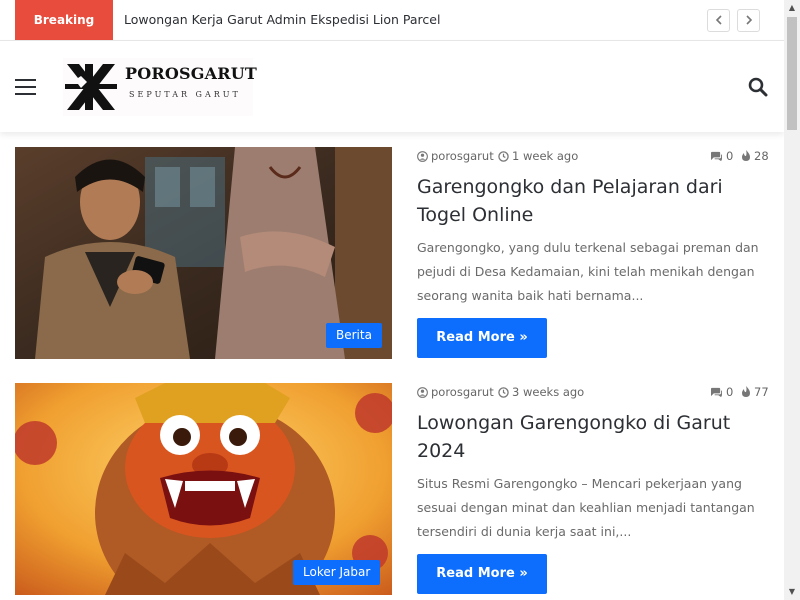 The height and width of the screenshot is (600, 800). Describe the element at coordinates (64, 33) in the screenshot. I see `breaking-news-label: Breaking News` at that location.